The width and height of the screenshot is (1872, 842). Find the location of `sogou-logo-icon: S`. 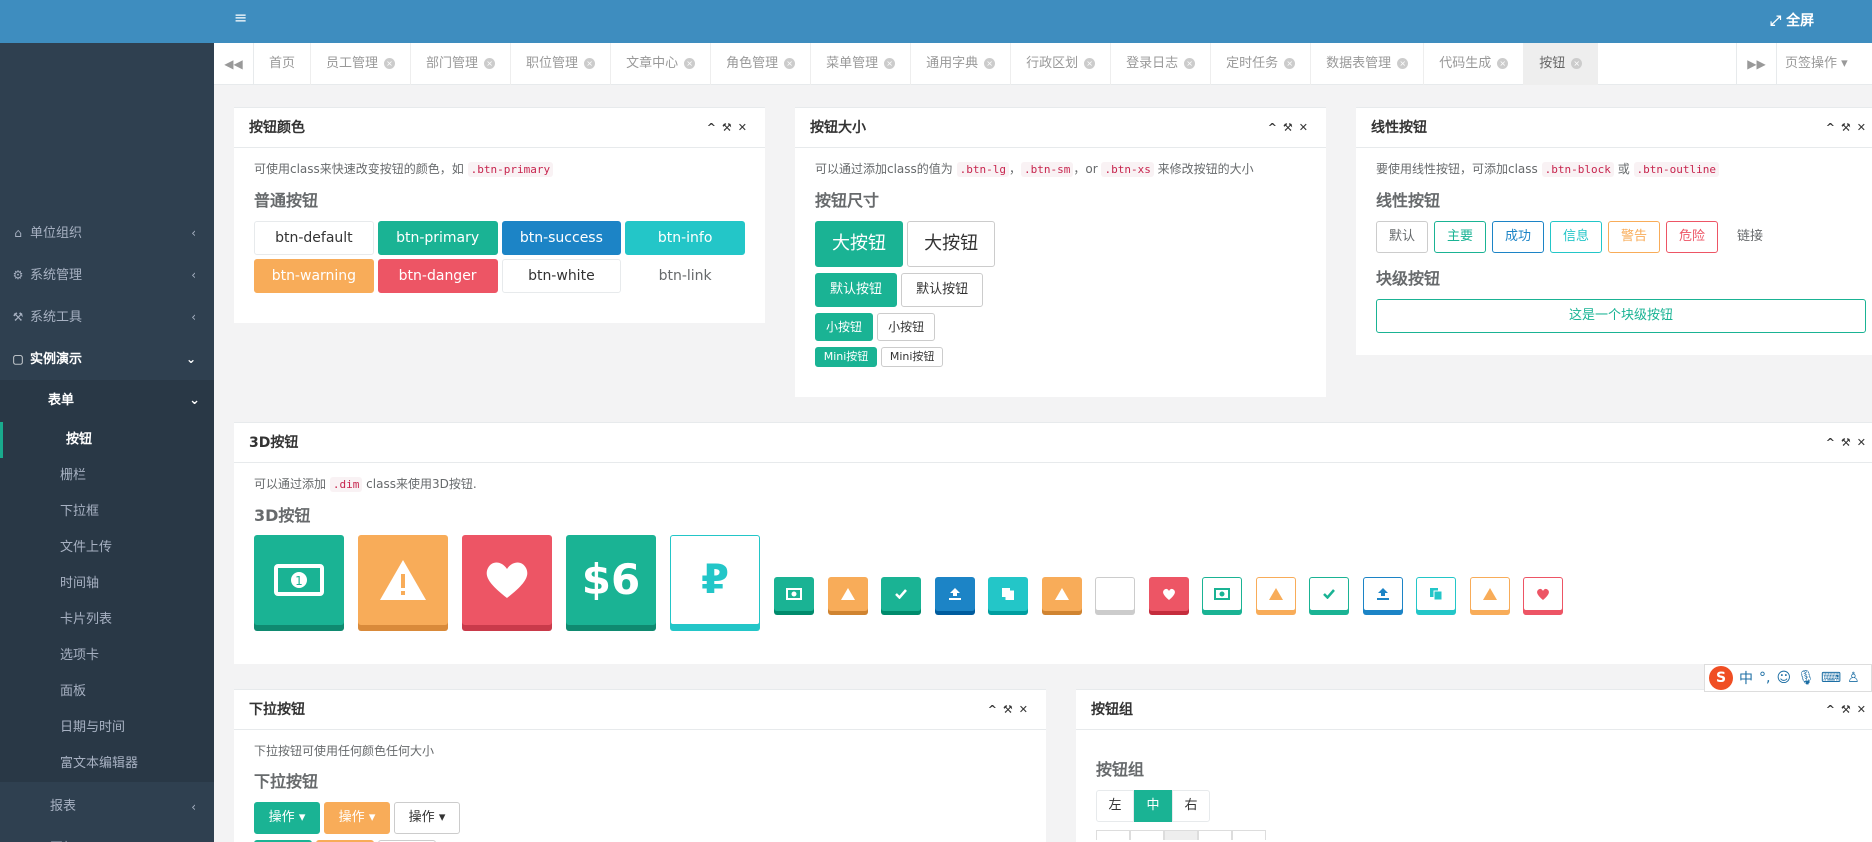

sogou-logo-icon: S is located at coordinates (1721, 678).